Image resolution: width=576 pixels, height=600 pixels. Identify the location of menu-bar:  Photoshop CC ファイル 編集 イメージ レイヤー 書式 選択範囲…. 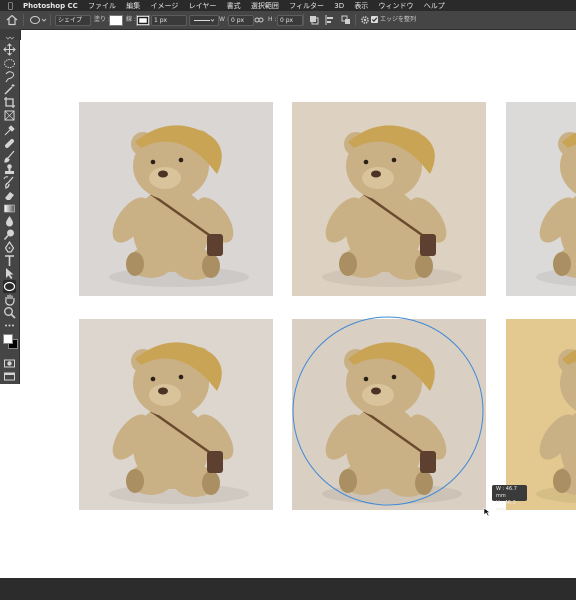
(288, 5).